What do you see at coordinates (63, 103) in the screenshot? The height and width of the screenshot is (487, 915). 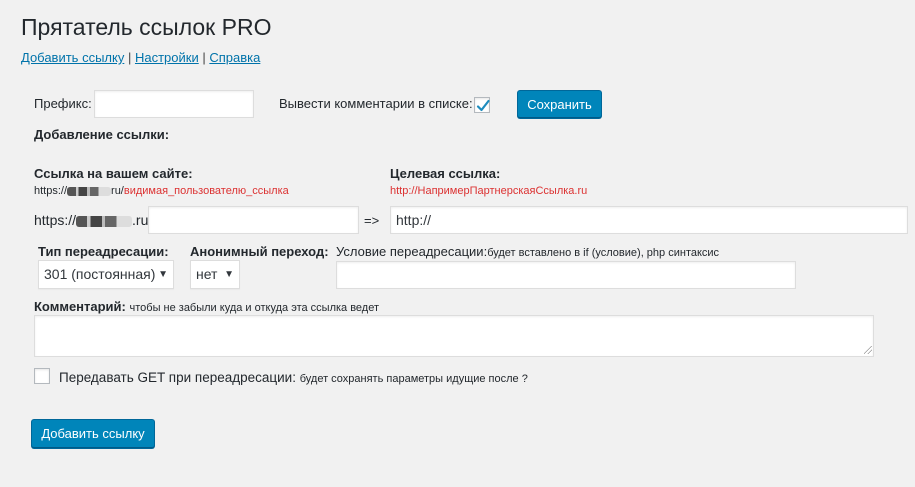 I see `prefix-label: Префикс:` at bounding box center [63, 103].